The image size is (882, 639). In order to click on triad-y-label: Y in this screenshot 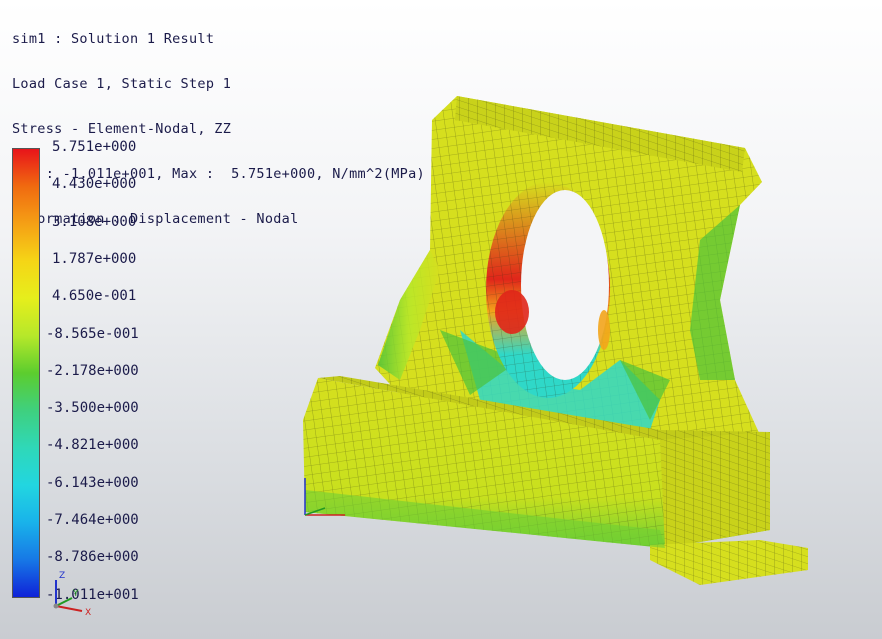, I will do `click(75, 594)`.